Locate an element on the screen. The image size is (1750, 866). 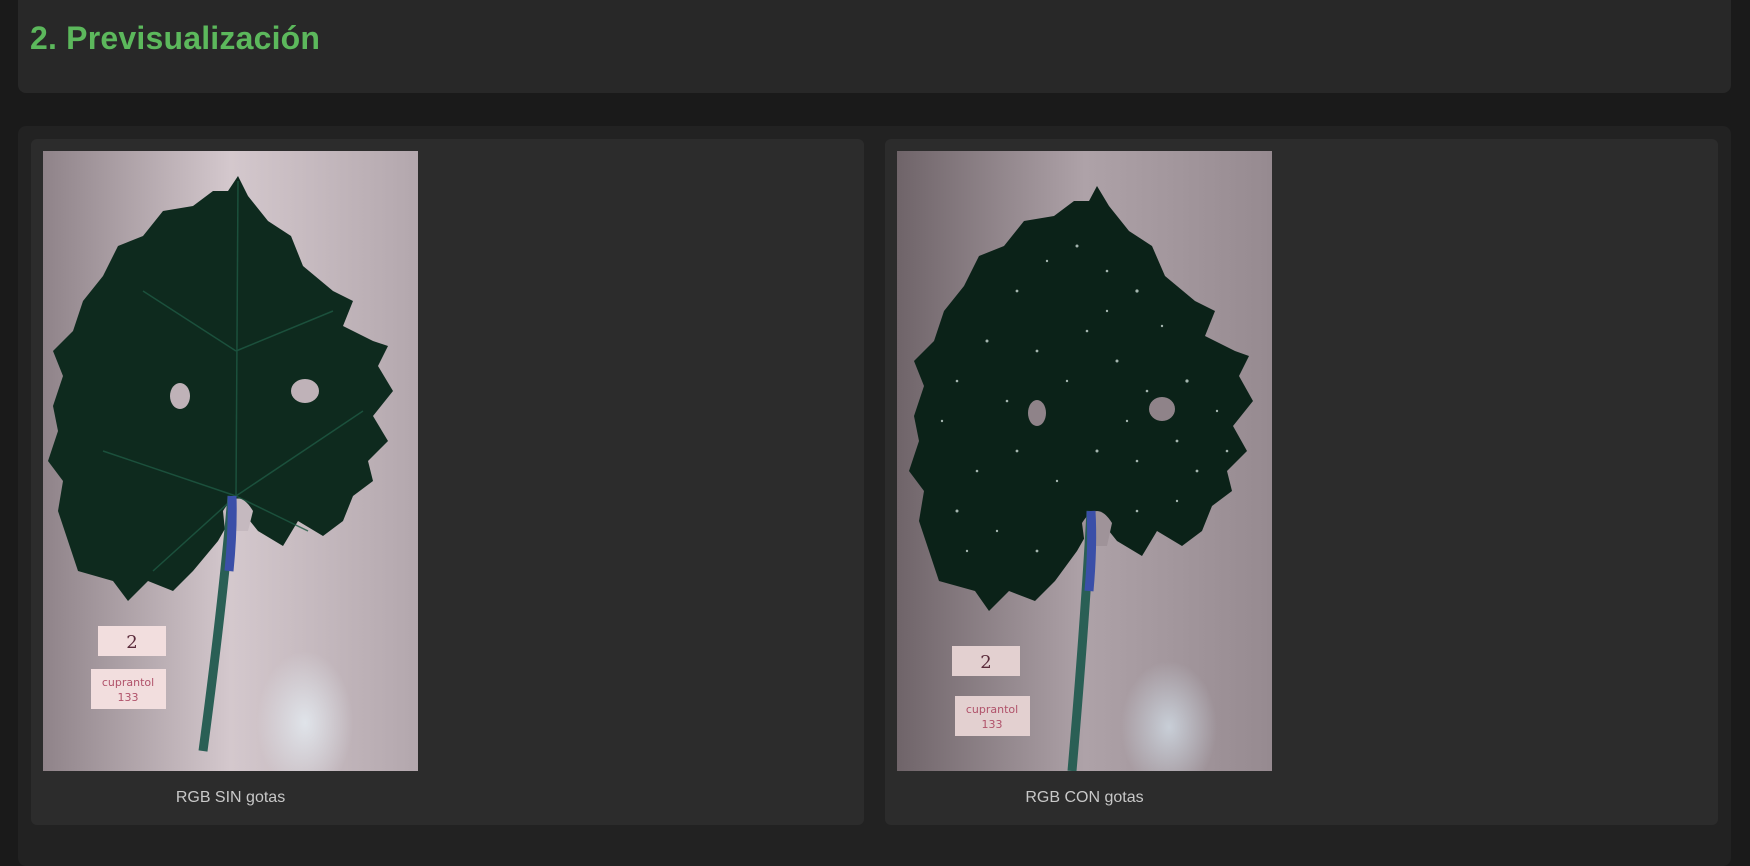
section-header: 2. Previsualización is located at coordinates (874, 46).